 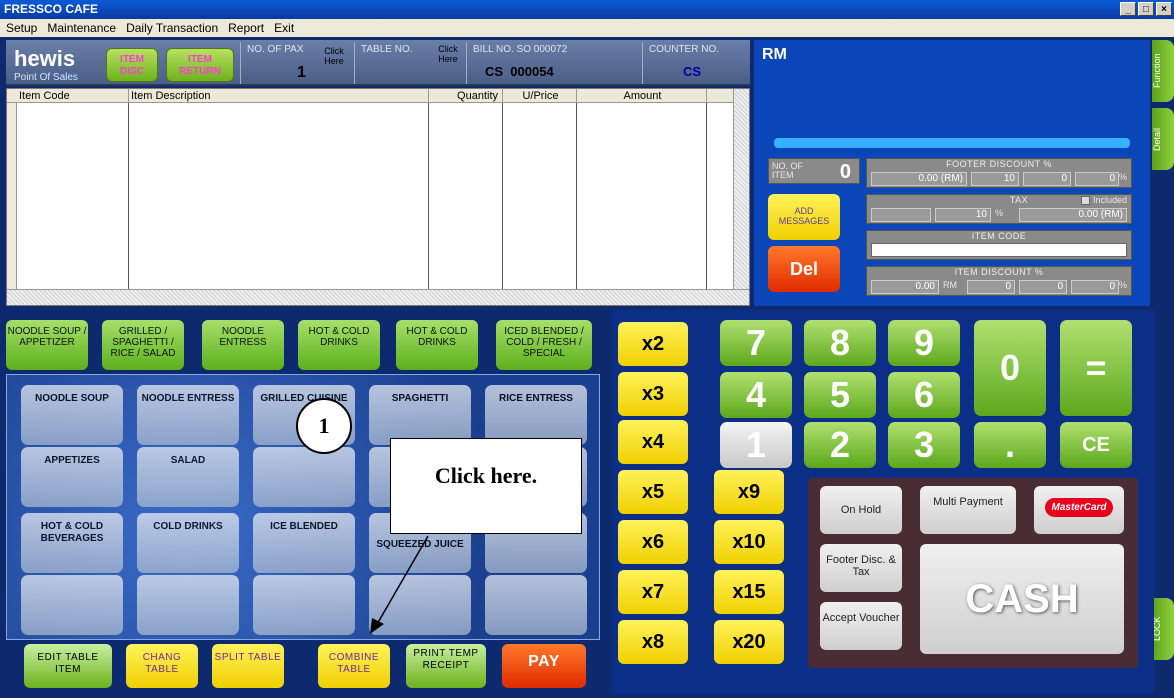 I want to click on menu-report: Report, so click(x=246, y=28).